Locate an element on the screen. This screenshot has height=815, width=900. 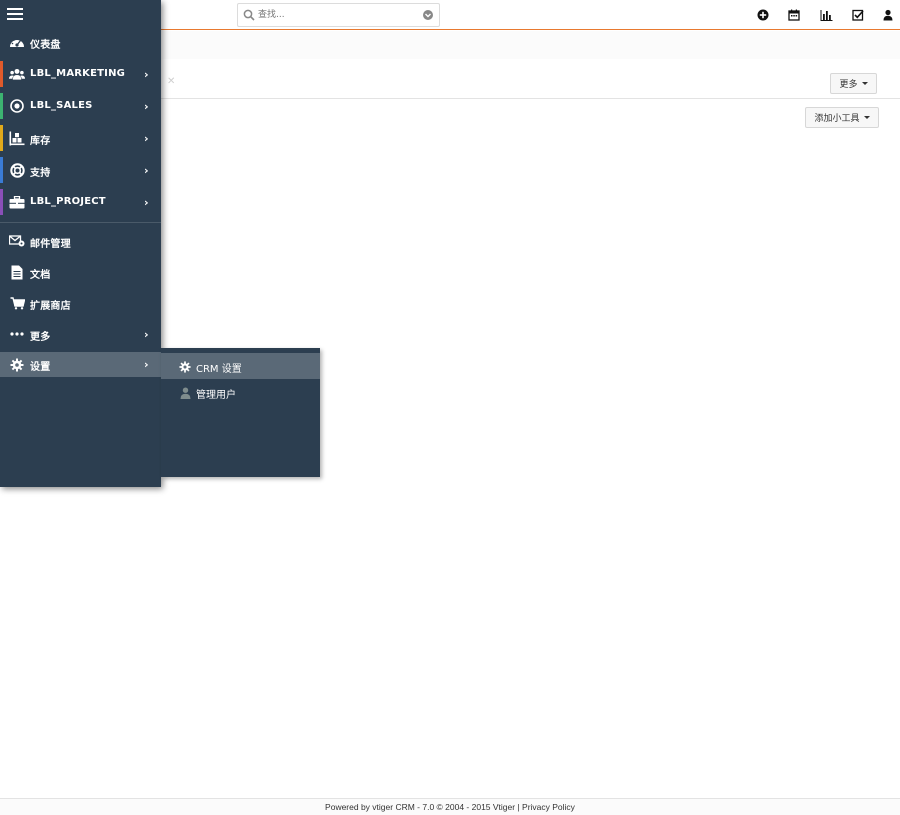
close-tab-icon: ✕ is located at coordinates (171, 81).